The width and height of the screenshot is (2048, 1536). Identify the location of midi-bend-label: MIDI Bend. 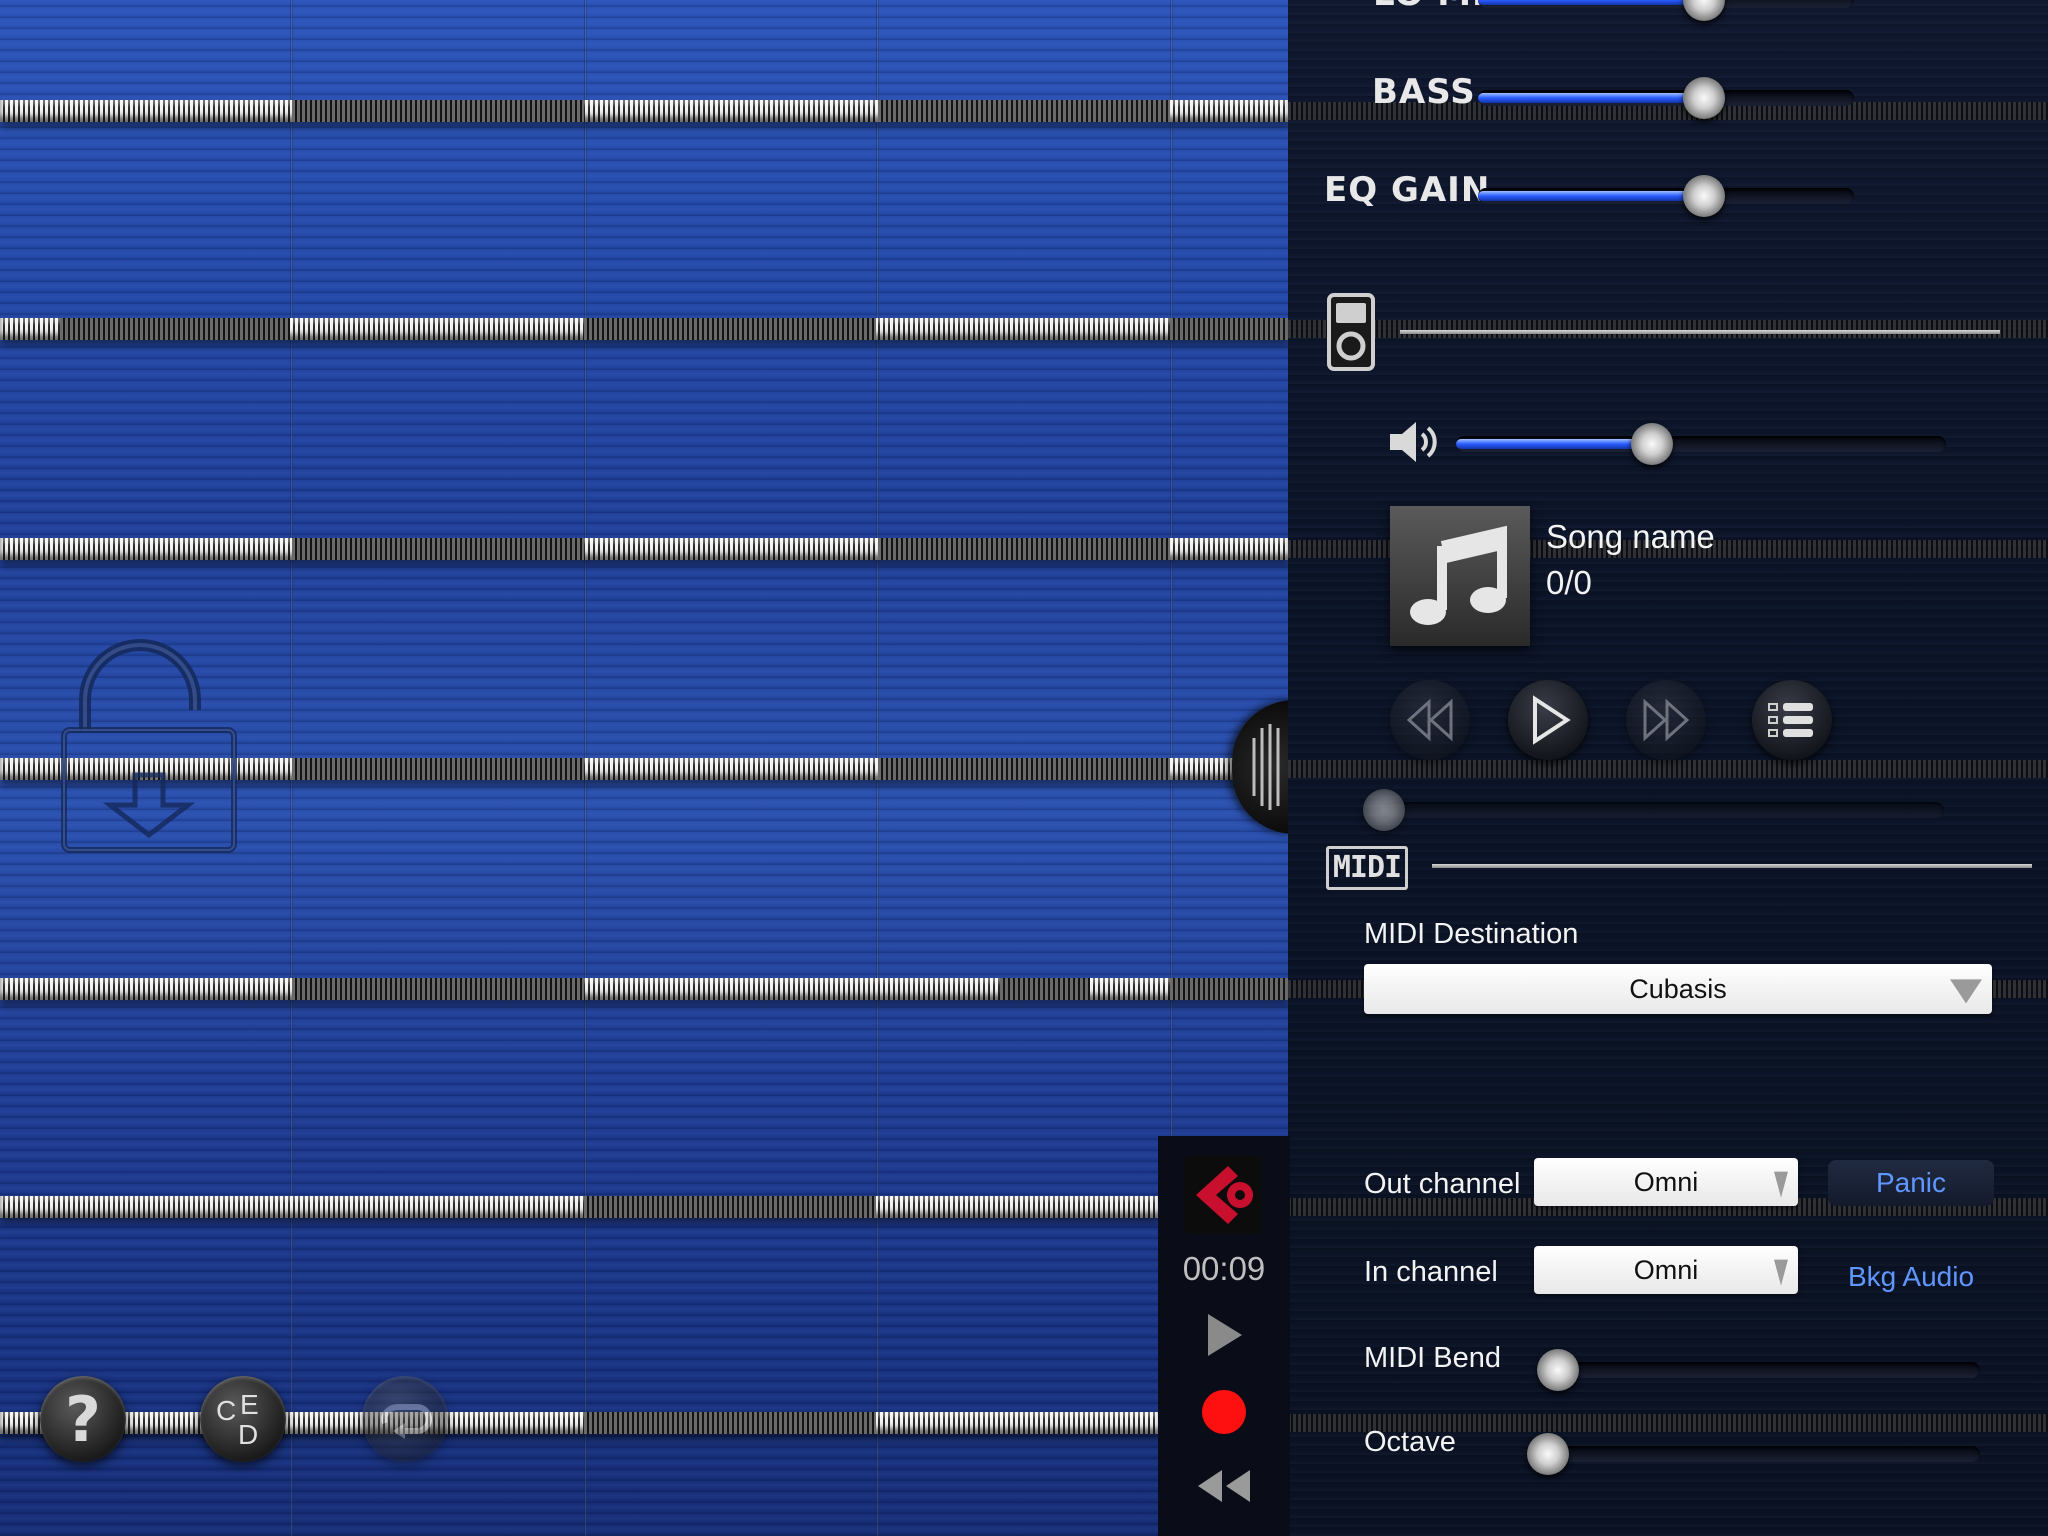
(1432, 1358).